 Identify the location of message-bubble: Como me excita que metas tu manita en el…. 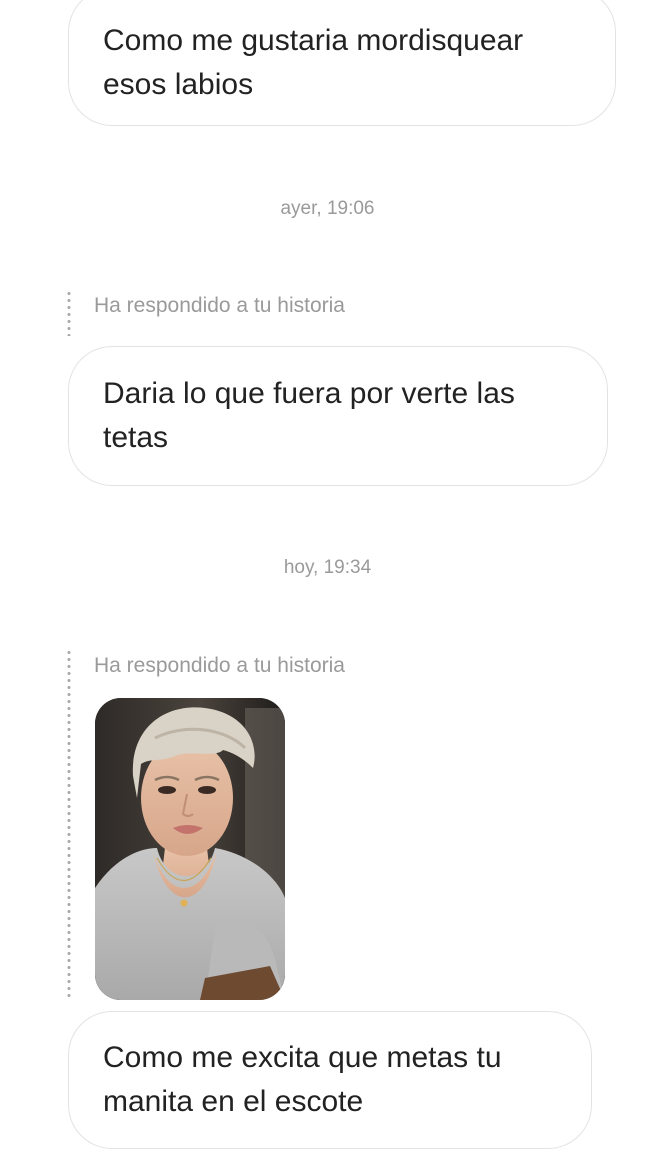
(330, 1080).